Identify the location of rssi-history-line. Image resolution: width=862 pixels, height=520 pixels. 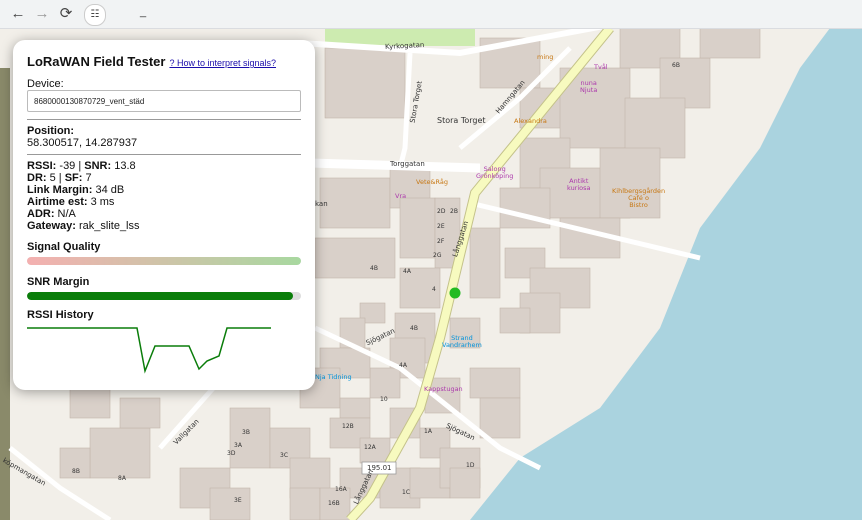
(149, 350).